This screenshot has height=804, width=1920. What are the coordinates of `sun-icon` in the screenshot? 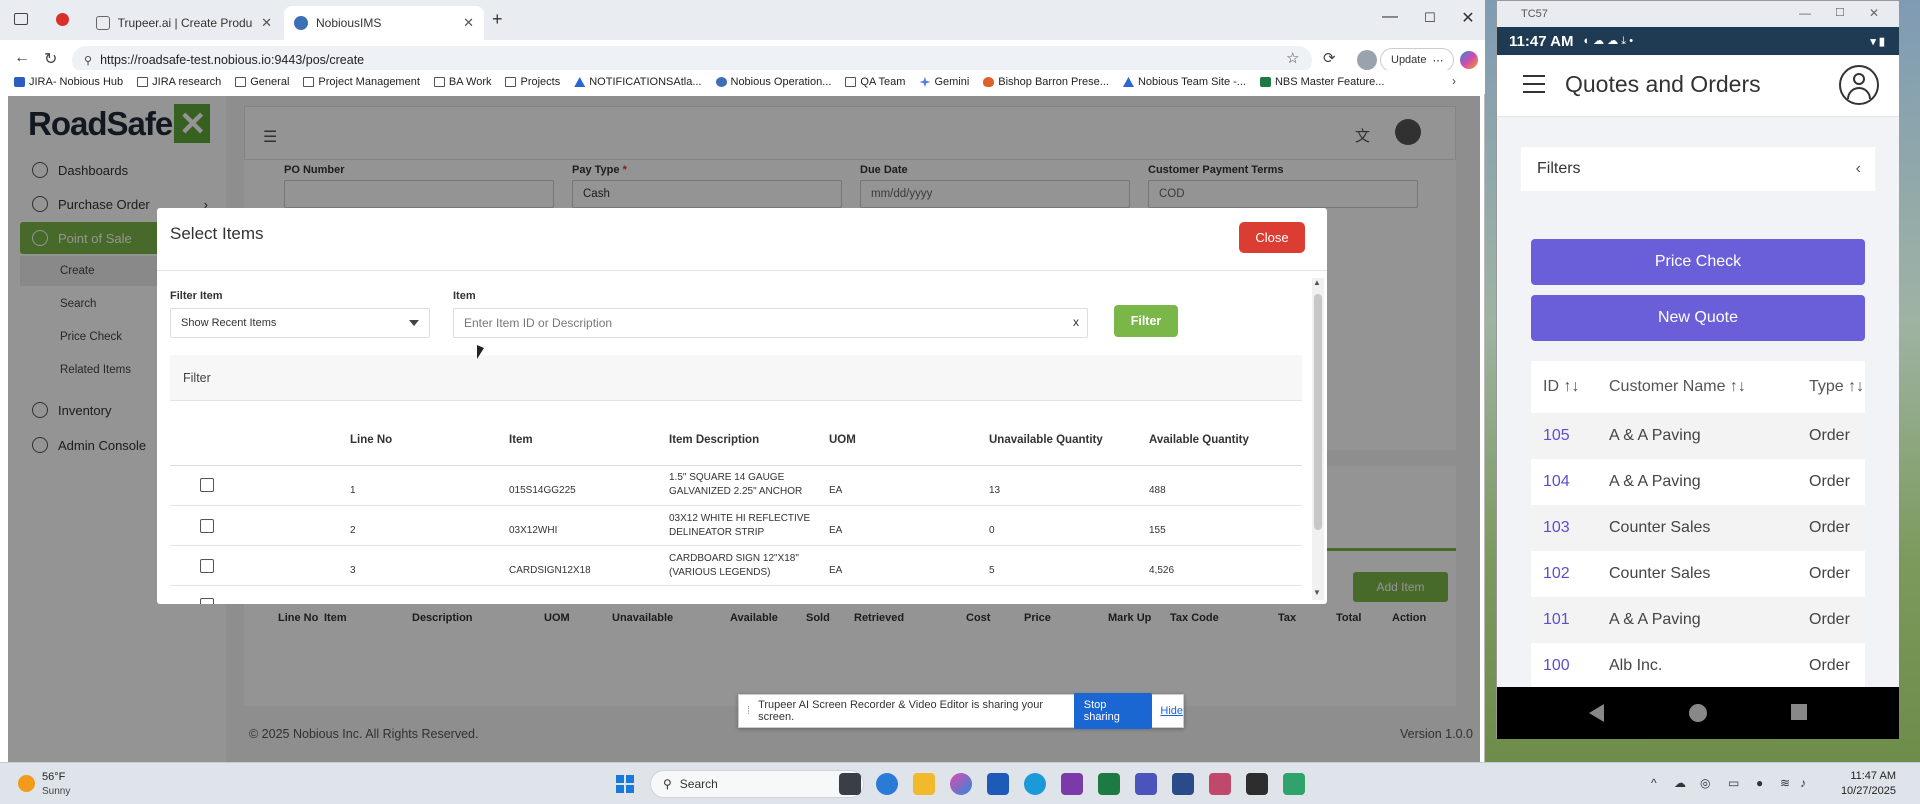 It's located at (26, 783).